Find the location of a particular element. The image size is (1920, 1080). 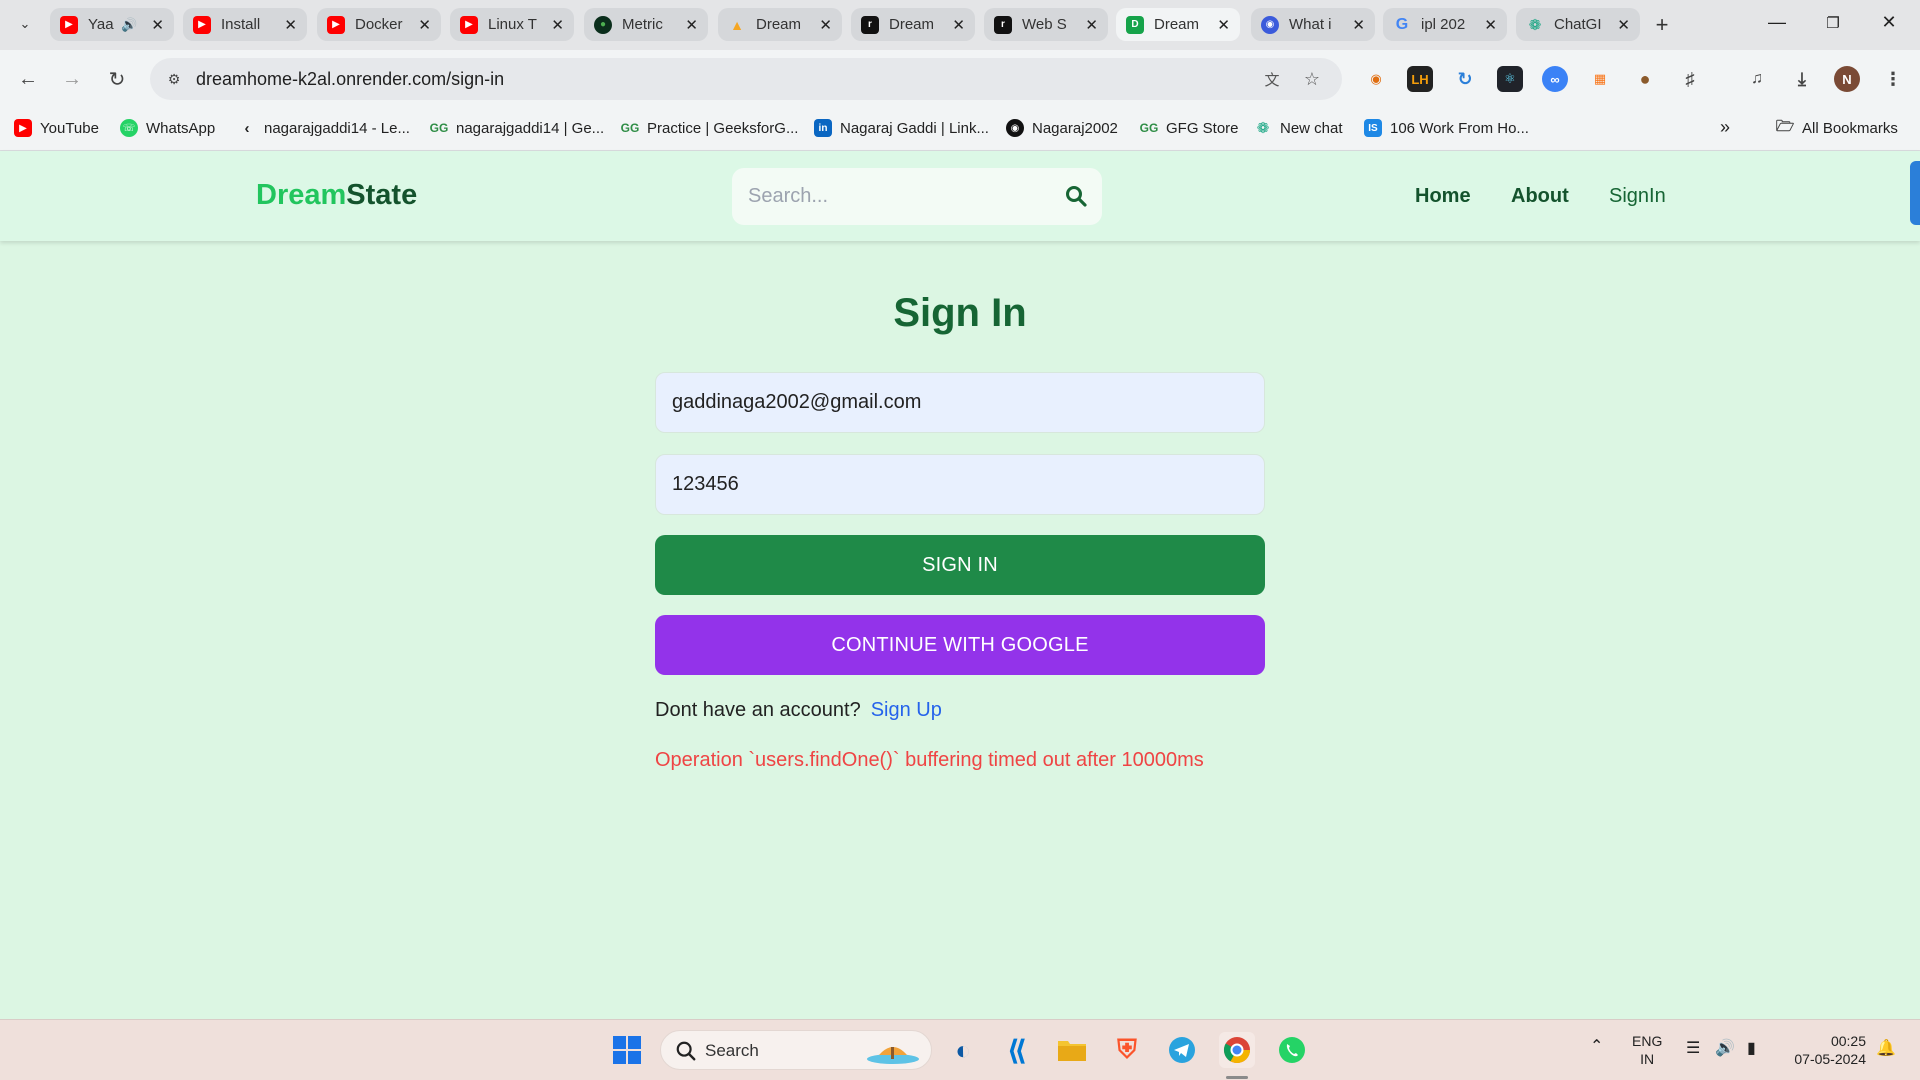

tab-render-2: r Web S ✕ is located at coordinates (1046, 24).